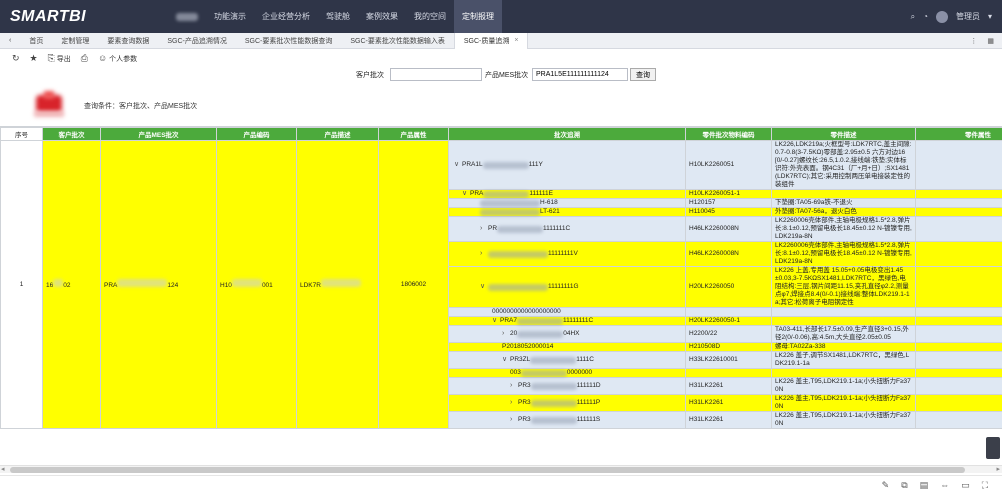  What do you see at coordinates (549, 203) in the screenshot?
I see `batch-code-suffix: H-618` at bounding box center [549, 203].